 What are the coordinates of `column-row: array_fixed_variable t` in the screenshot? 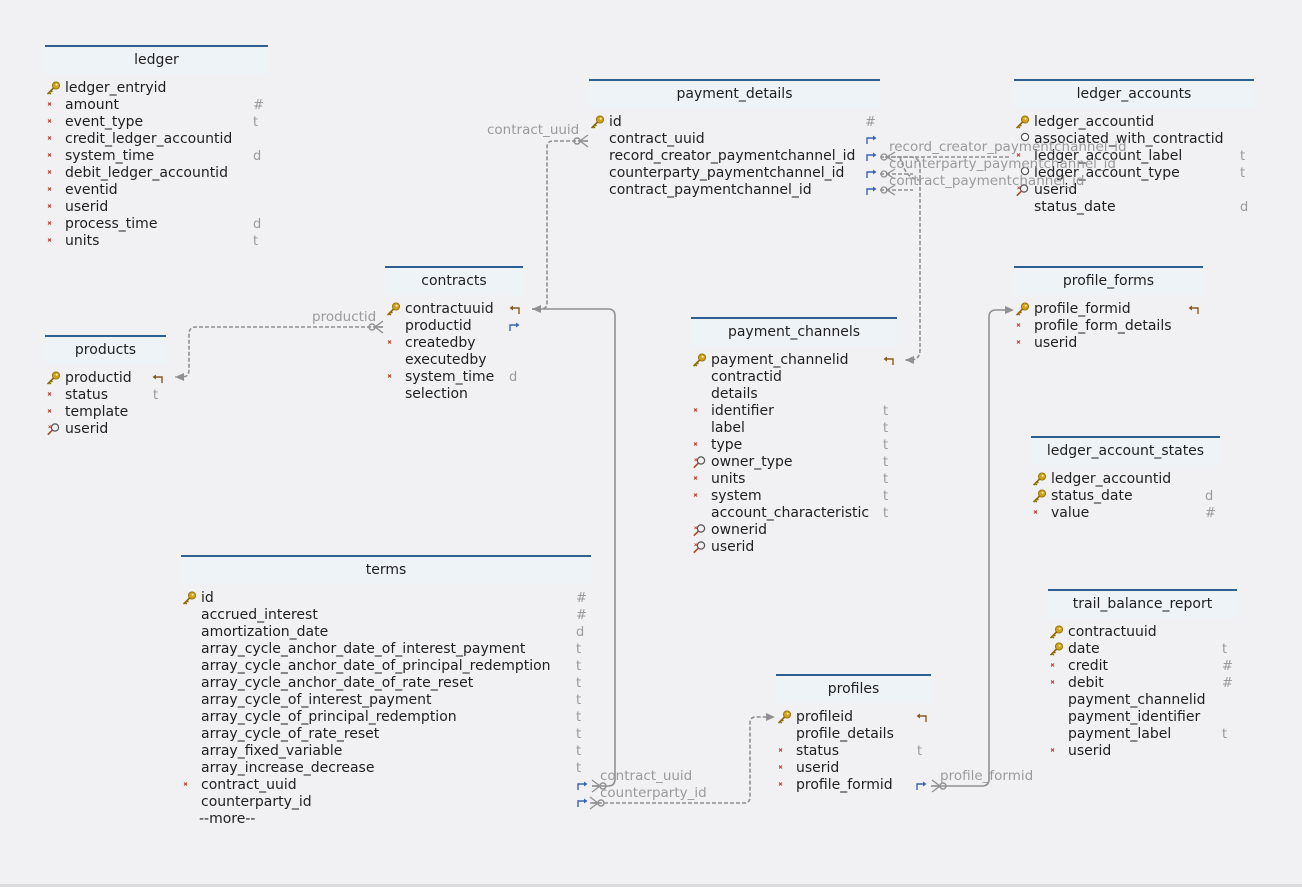 It's located at (386, 751).